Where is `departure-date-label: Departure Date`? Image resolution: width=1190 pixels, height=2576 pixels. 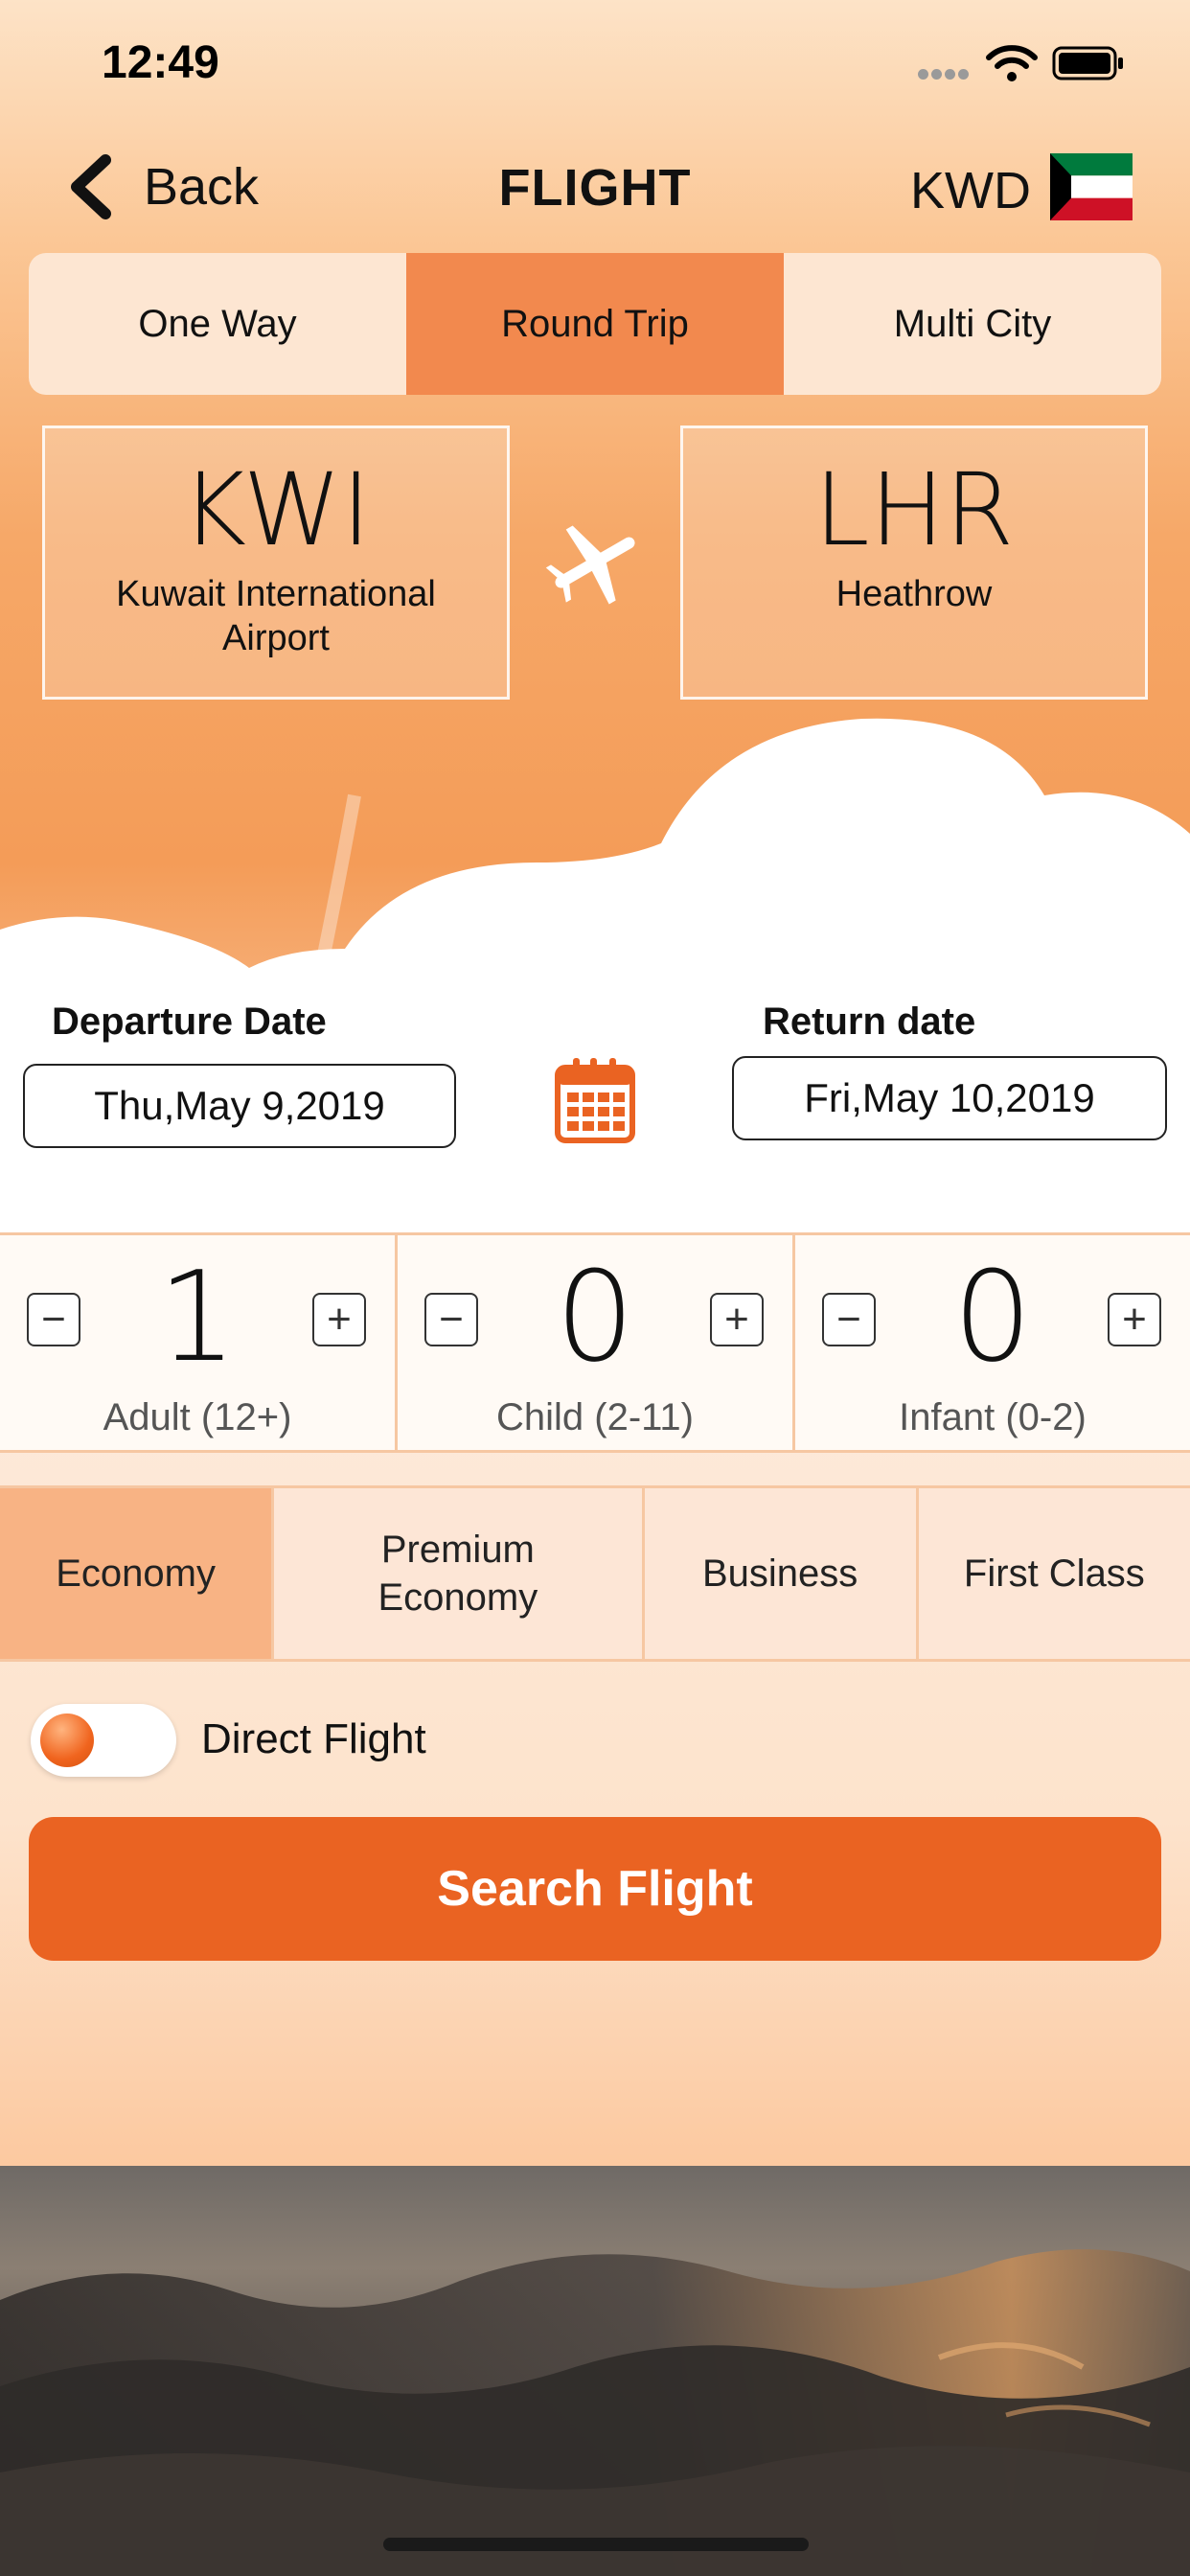 departure-date-label: Departure Date is located at coordinates (190, 1021).